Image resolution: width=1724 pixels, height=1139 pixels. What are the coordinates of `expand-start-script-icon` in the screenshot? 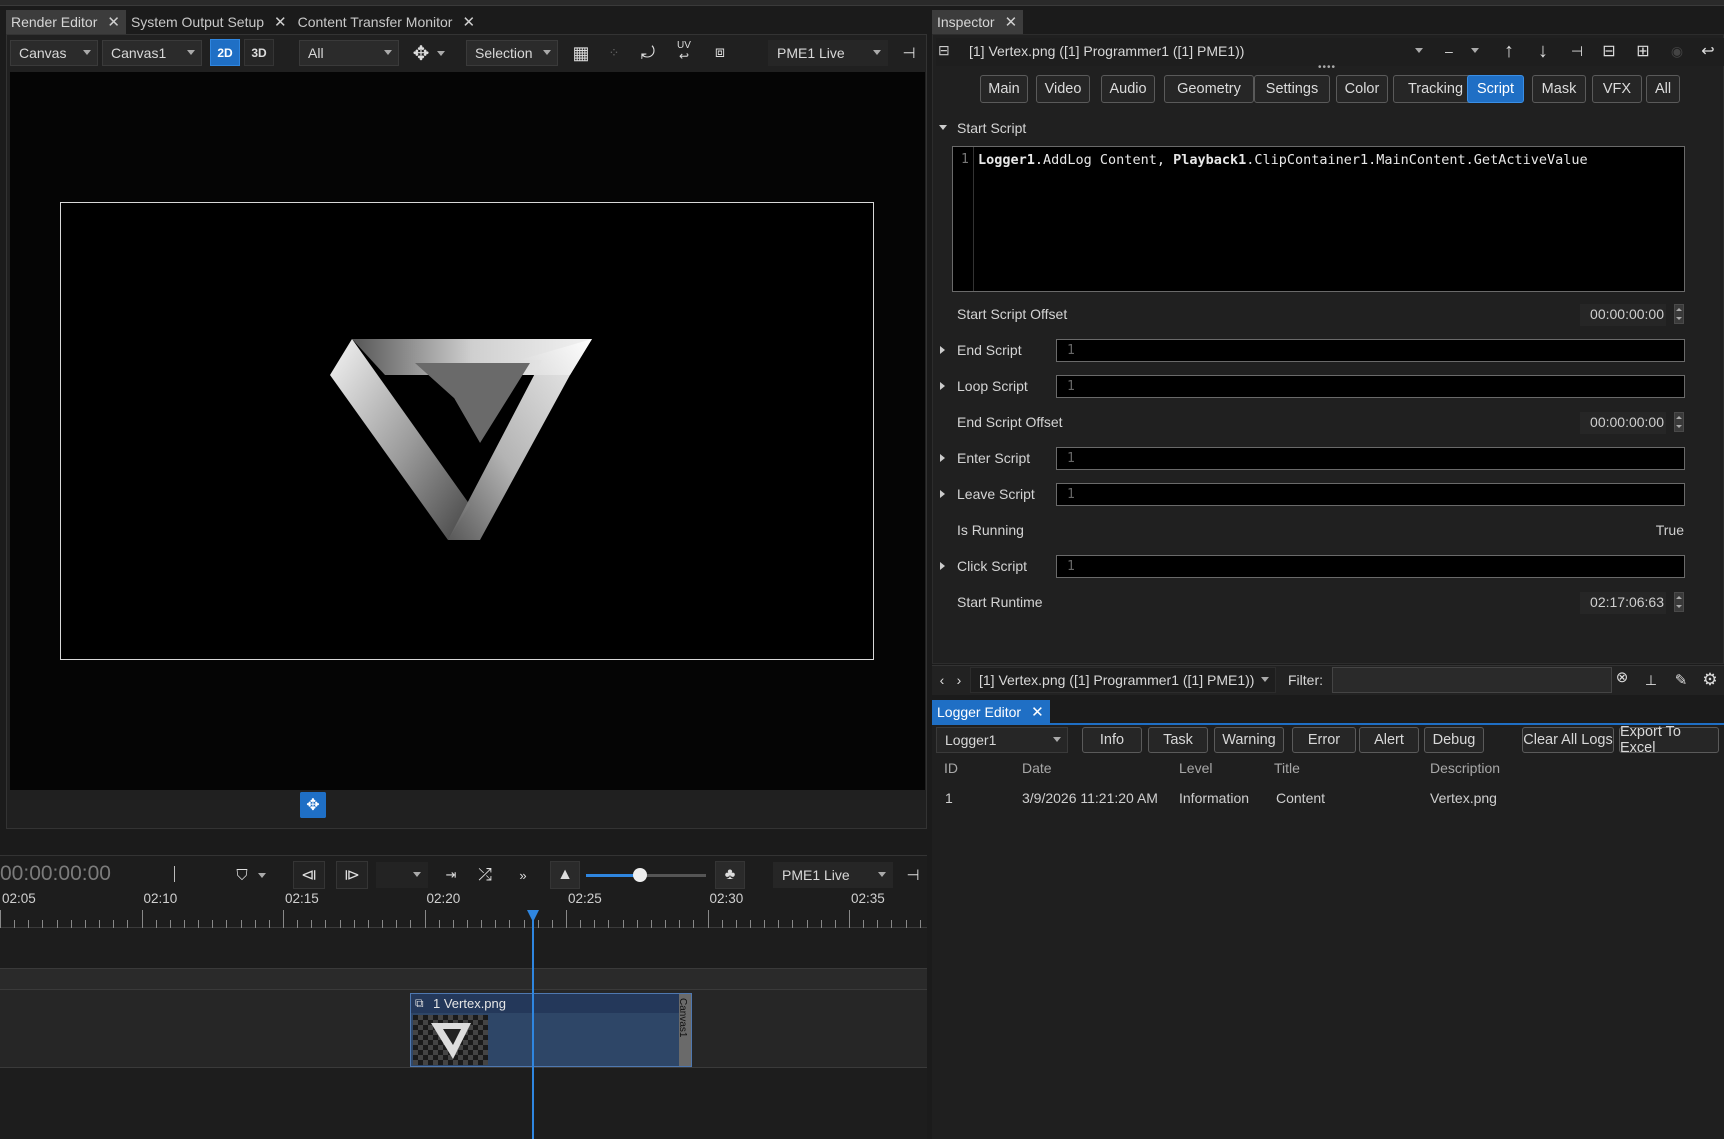 It's located at (943, 127).